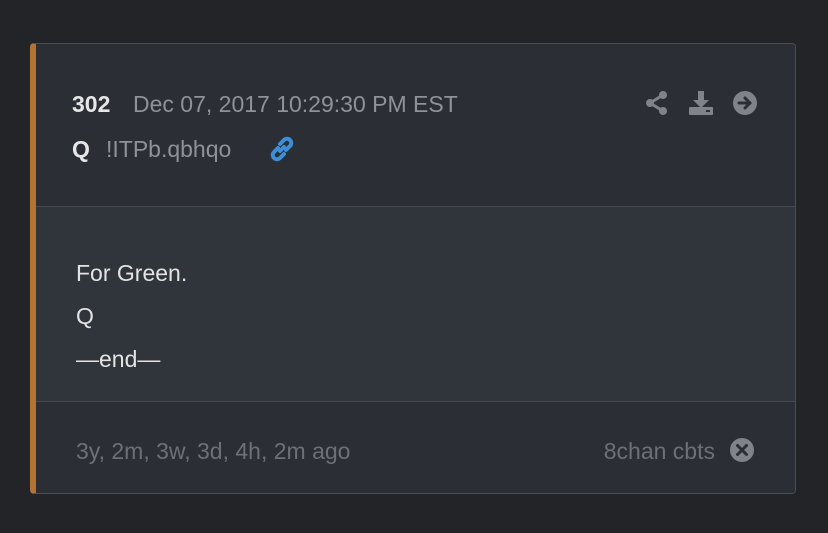  I want to click on close-circle-icon, so click(742, 450).